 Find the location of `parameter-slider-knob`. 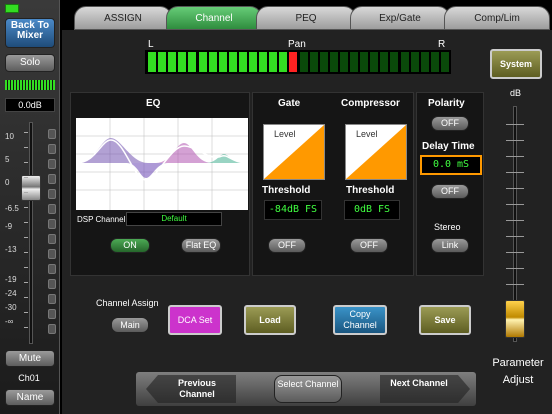

parameter-slider-knob is located at coordinates (515, 319).